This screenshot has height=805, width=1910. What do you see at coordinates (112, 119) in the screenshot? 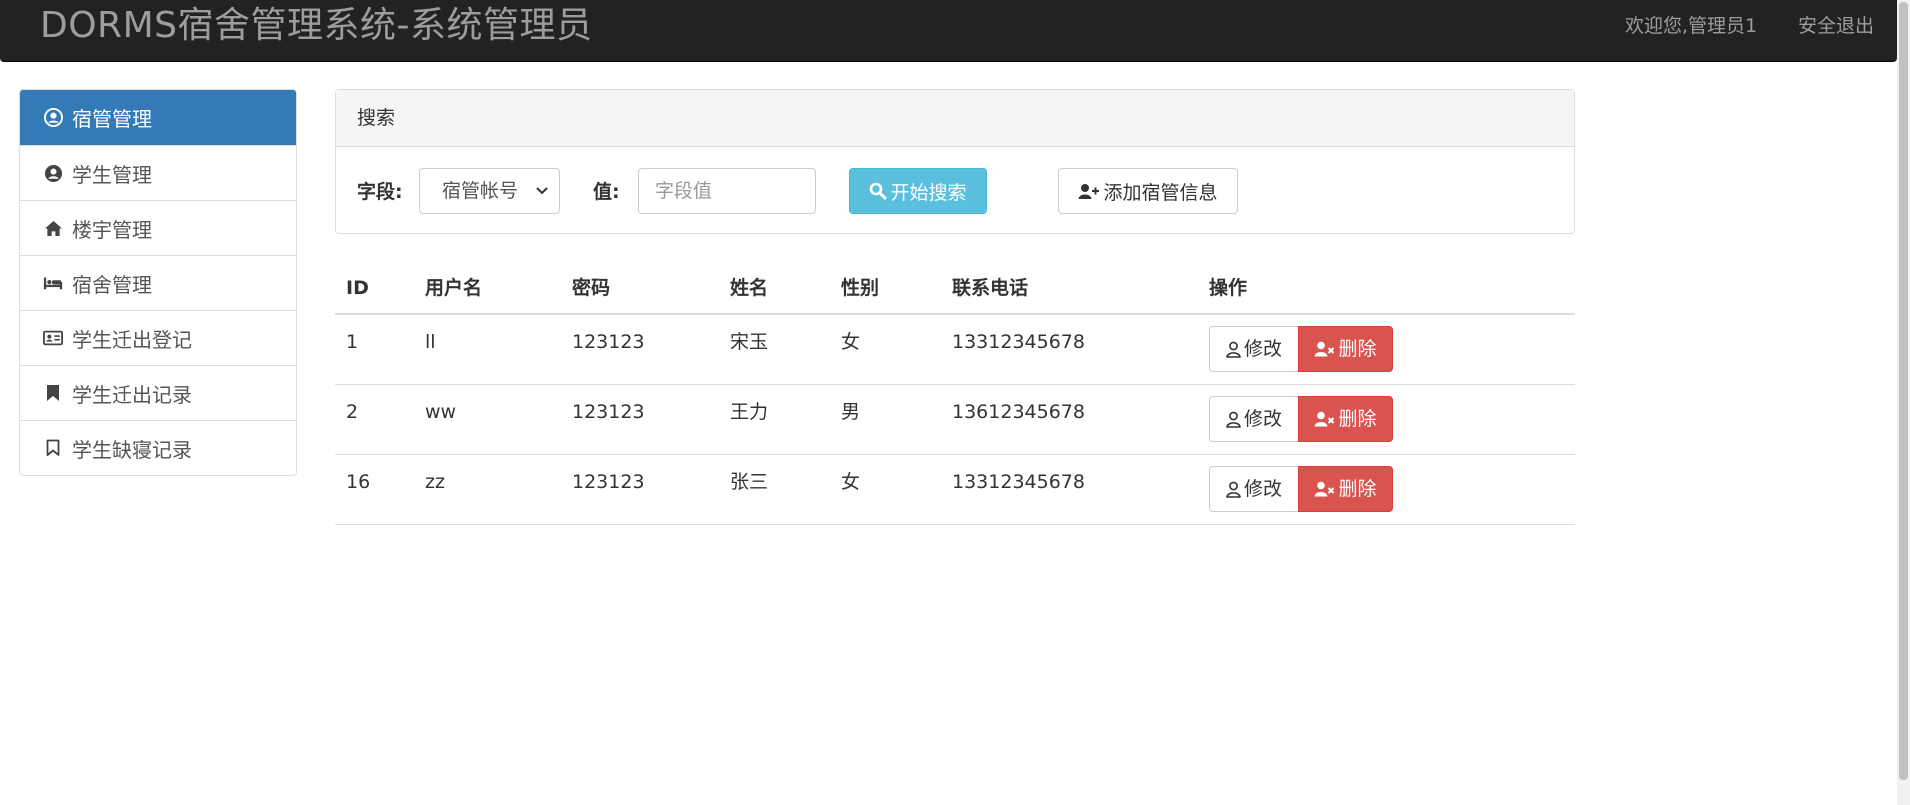
I see `sidebar-item-label: 宿管管理` at bounding box center [112, 119].